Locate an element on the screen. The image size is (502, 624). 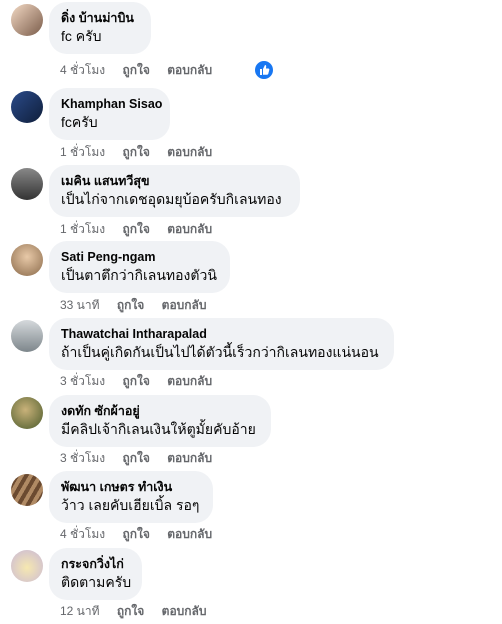
comment-text: fcครับ is located at coordinates (79, 122).